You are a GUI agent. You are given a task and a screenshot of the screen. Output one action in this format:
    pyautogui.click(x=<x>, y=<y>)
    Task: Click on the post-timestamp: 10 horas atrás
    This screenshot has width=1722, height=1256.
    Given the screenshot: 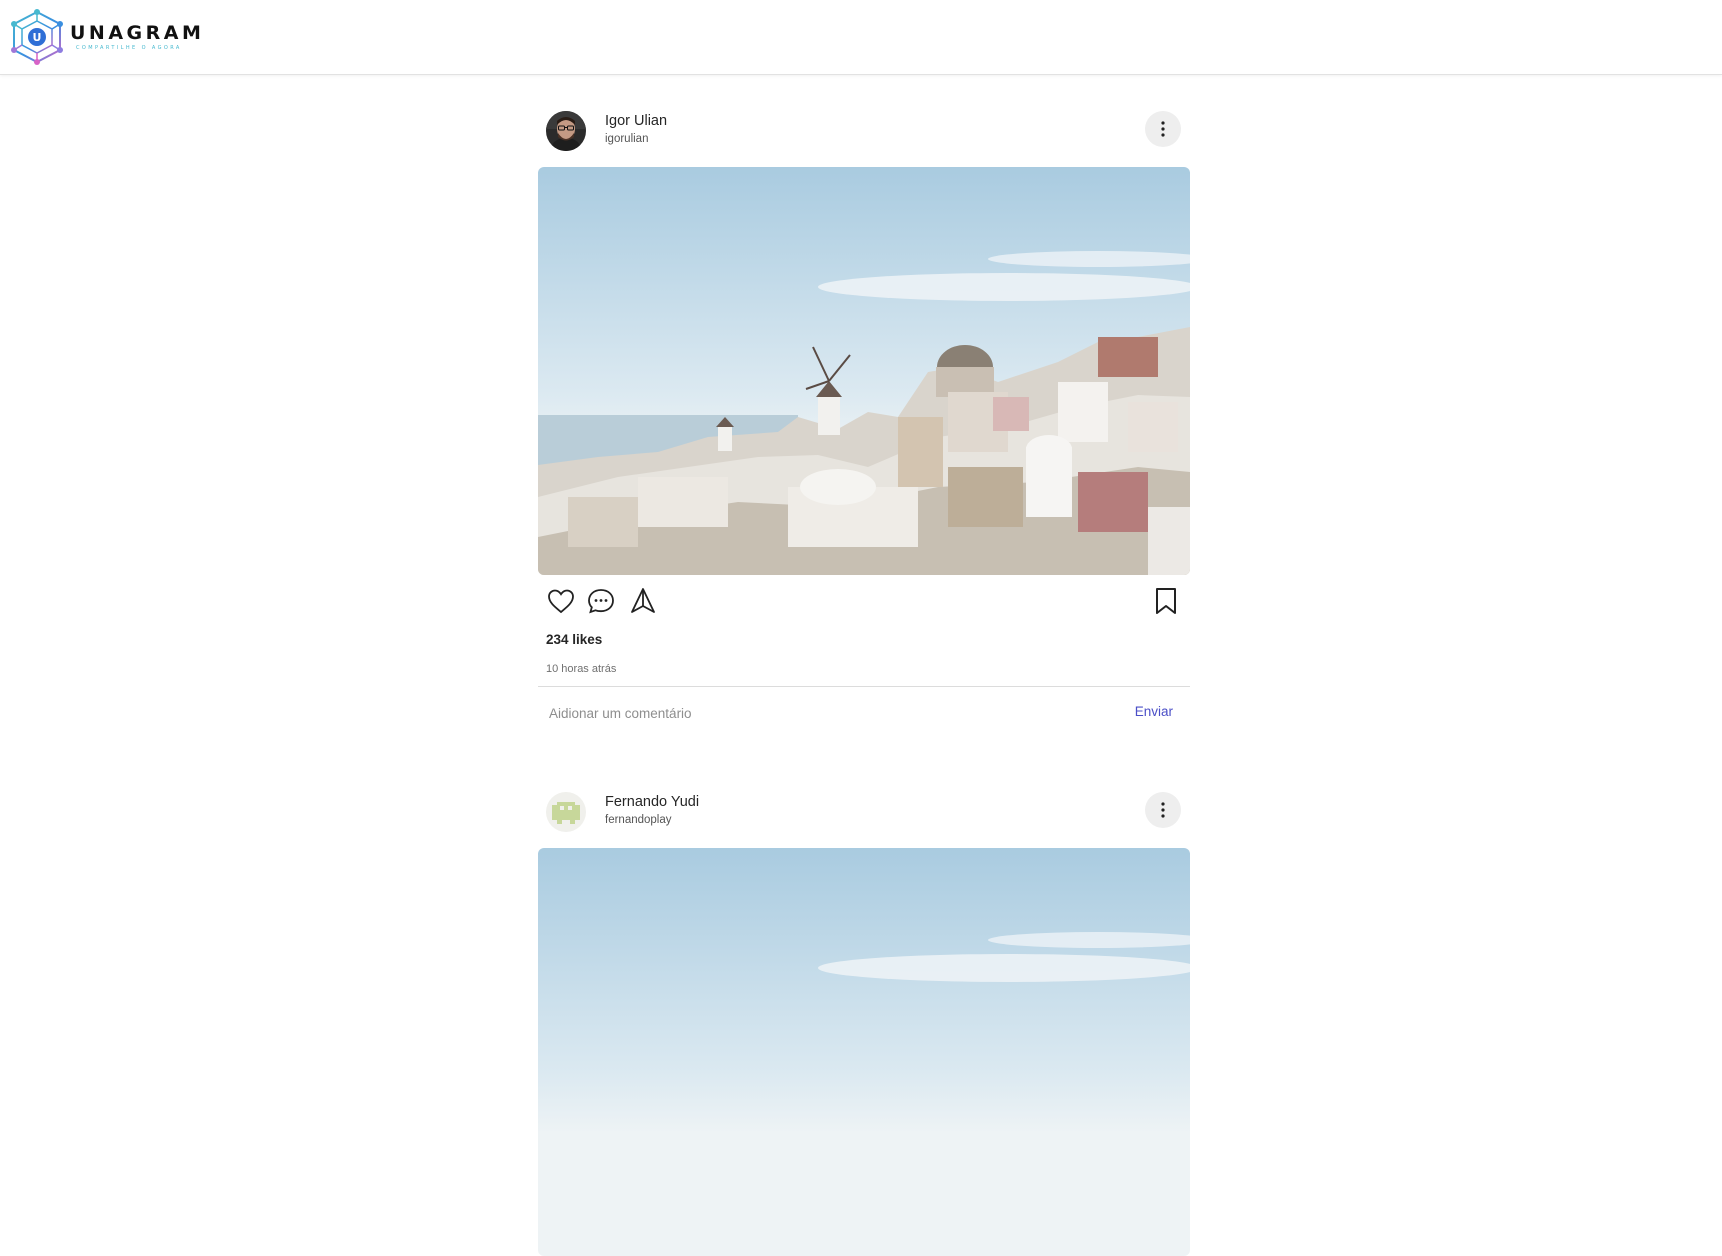 What is the action you would take?
    pyautogui.click(x=581, y=669)
    